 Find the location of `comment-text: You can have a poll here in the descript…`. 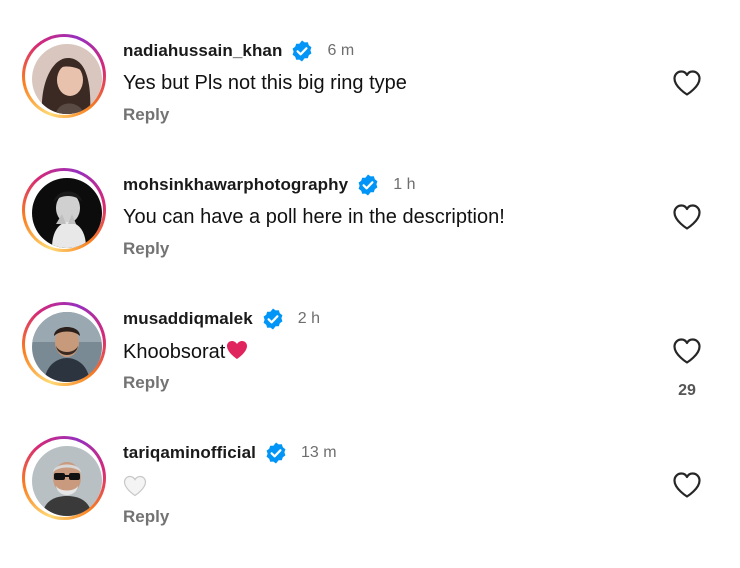

comment-text: You can have a poll here in the descript… is located at coordinates (314, 217).